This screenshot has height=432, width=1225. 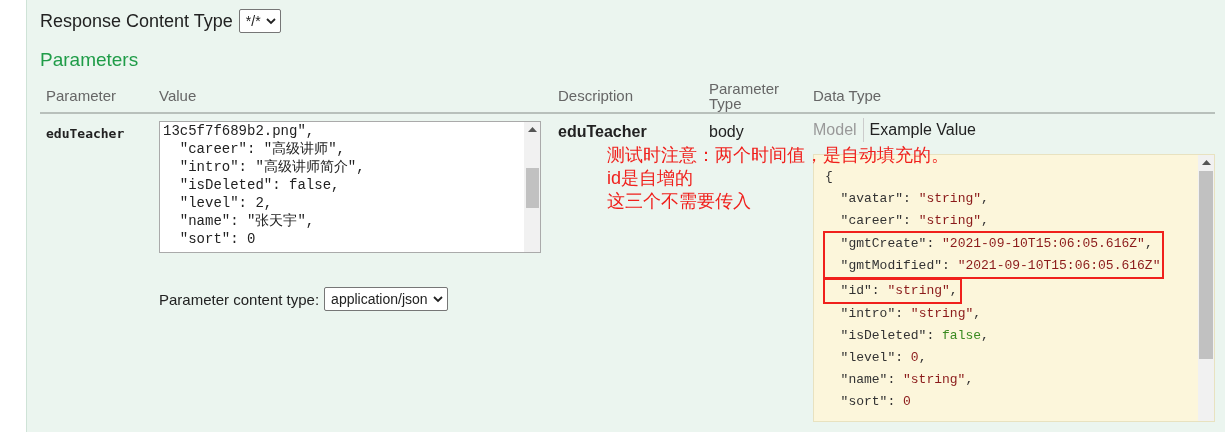 I want to click on code-line: "sort": 0, so click(x=875, y=402).